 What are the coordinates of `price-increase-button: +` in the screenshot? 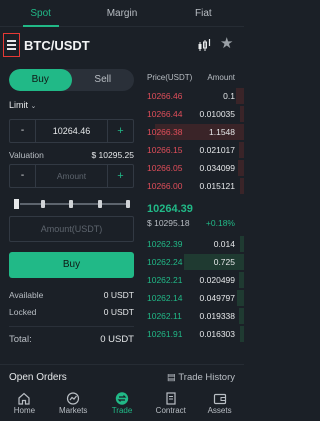 It's located at (120, 131).